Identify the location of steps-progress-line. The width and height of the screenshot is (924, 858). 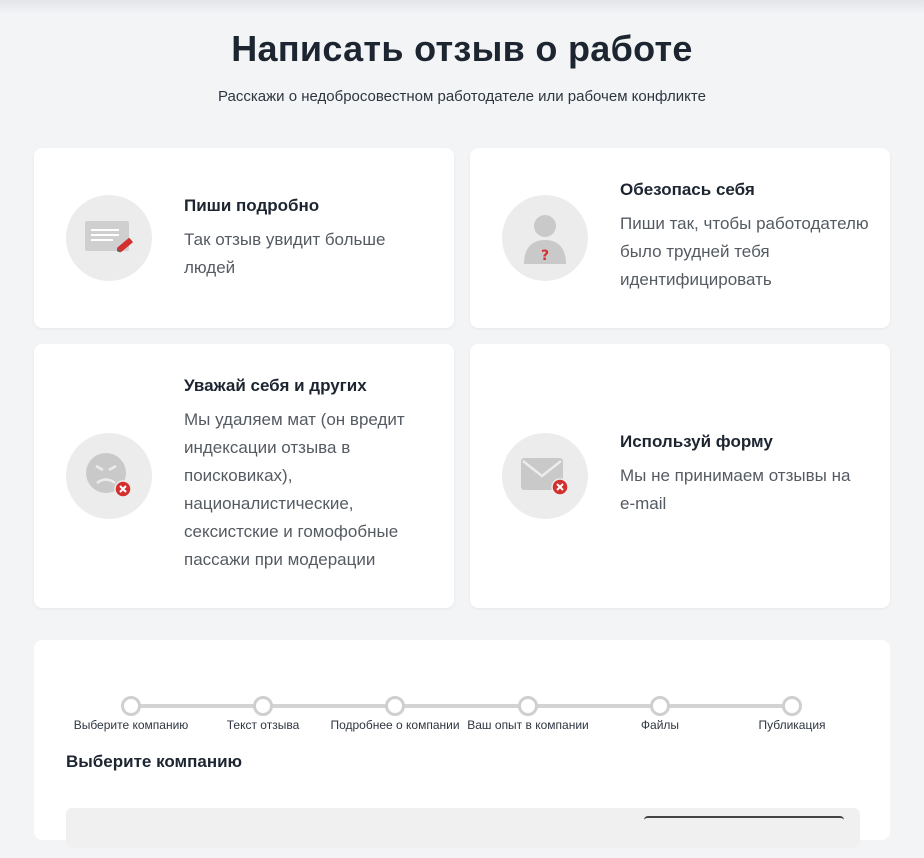
(461, 706).